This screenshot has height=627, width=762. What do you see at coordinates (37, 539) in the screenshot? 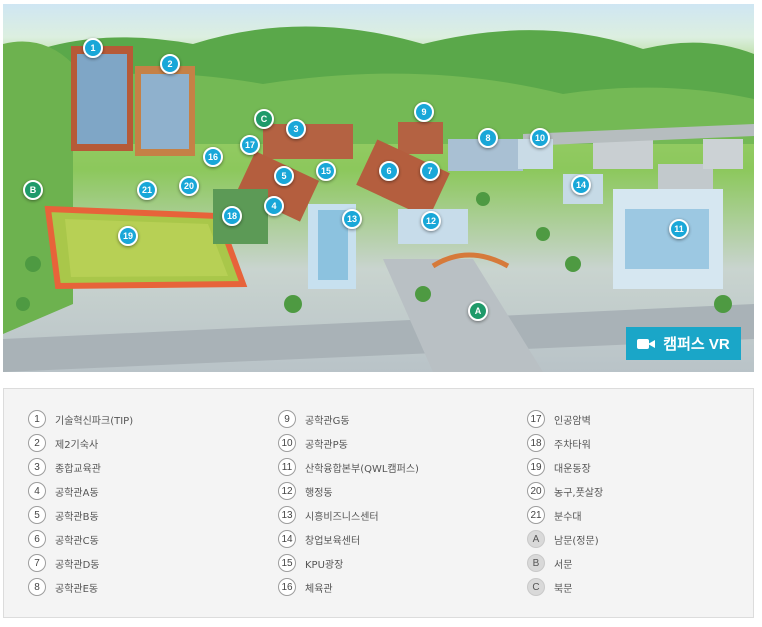
I see `legend-number: 6` at bounding box center [37, 539].